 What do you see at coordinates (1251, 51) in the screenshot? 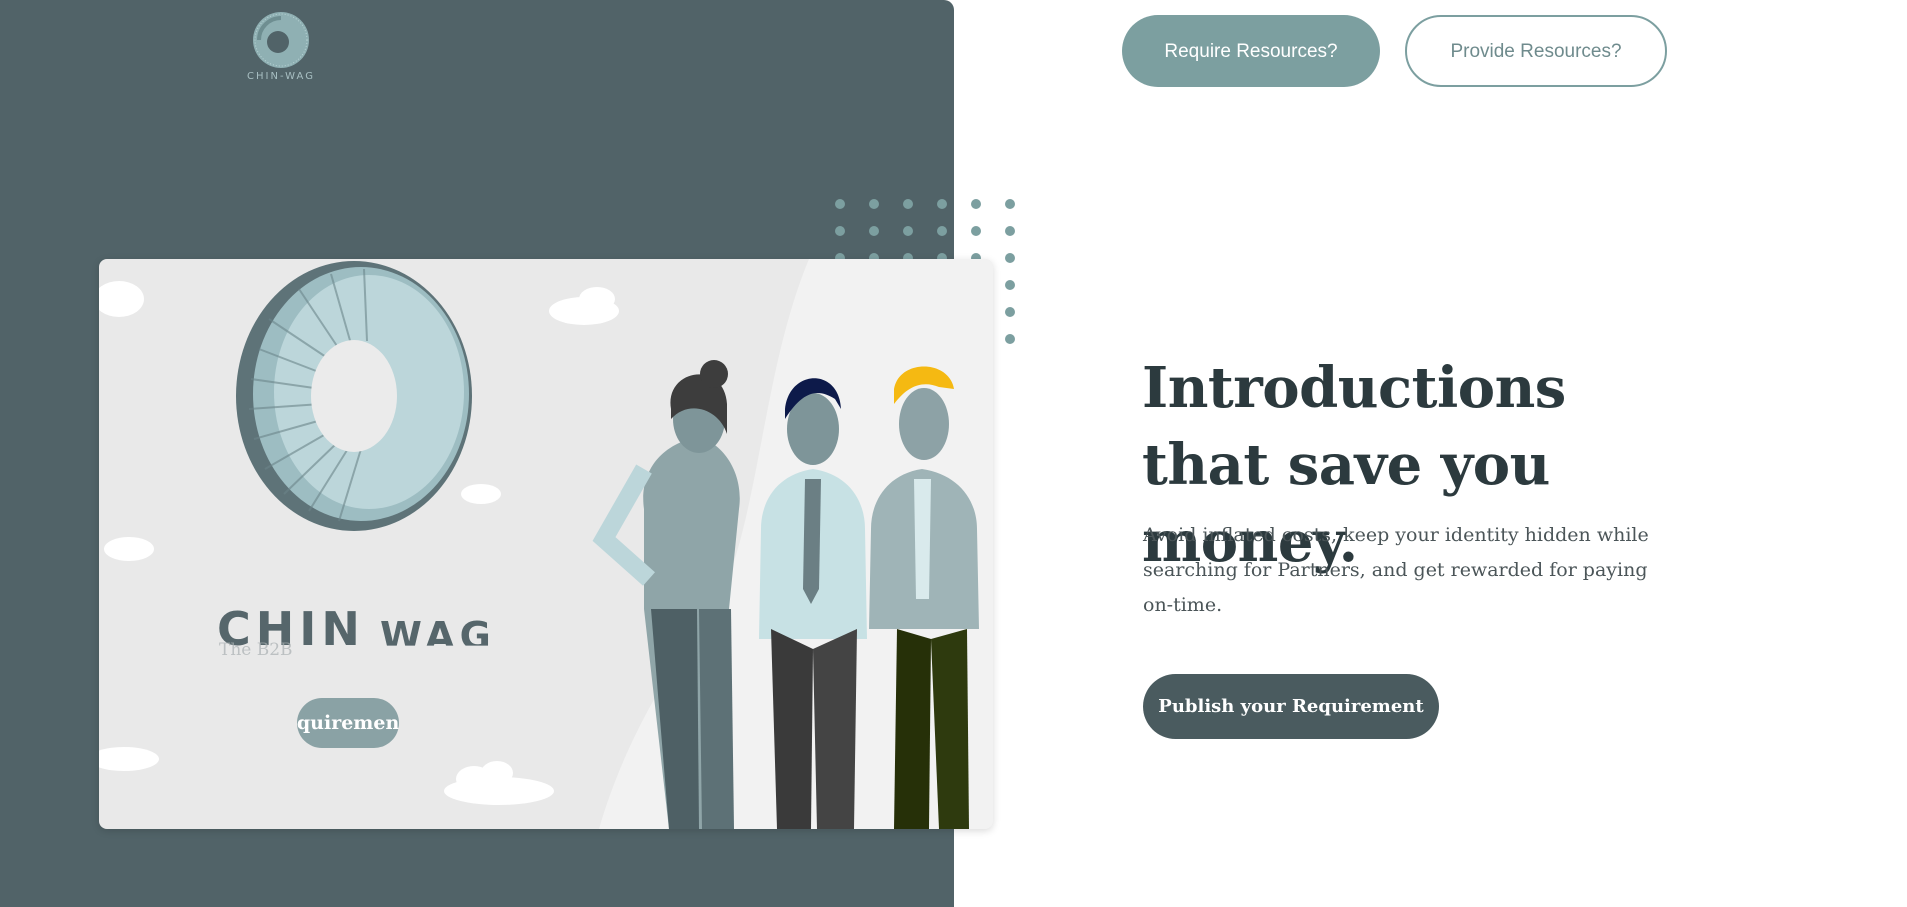
I see `require-resources-button: Require Resources?` at bounding box center [1251, 51].